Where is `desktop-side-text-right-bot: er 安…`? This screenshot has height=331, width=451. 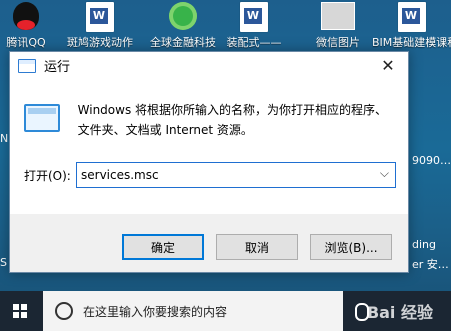
desktop-side-text-right-bot: er 安… is located at coordinates (430, 264).